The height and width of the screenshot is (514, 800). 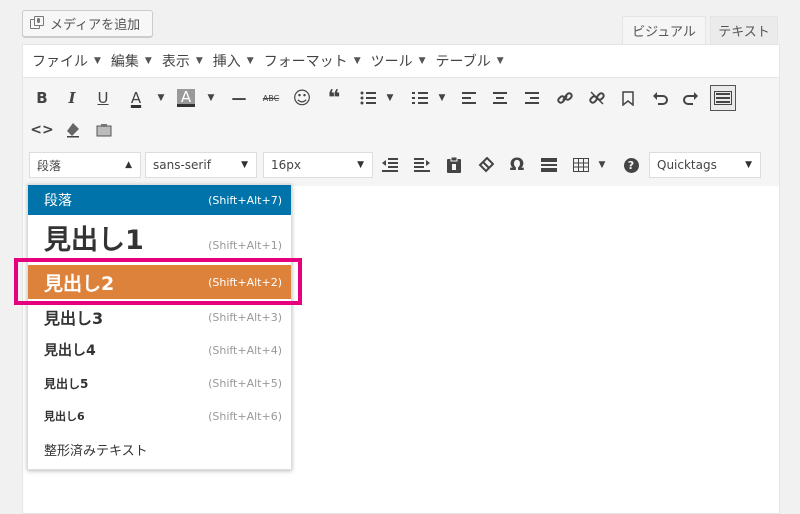 I want to click on quicktags-value: Quicktags, so click(x=687, y=165).